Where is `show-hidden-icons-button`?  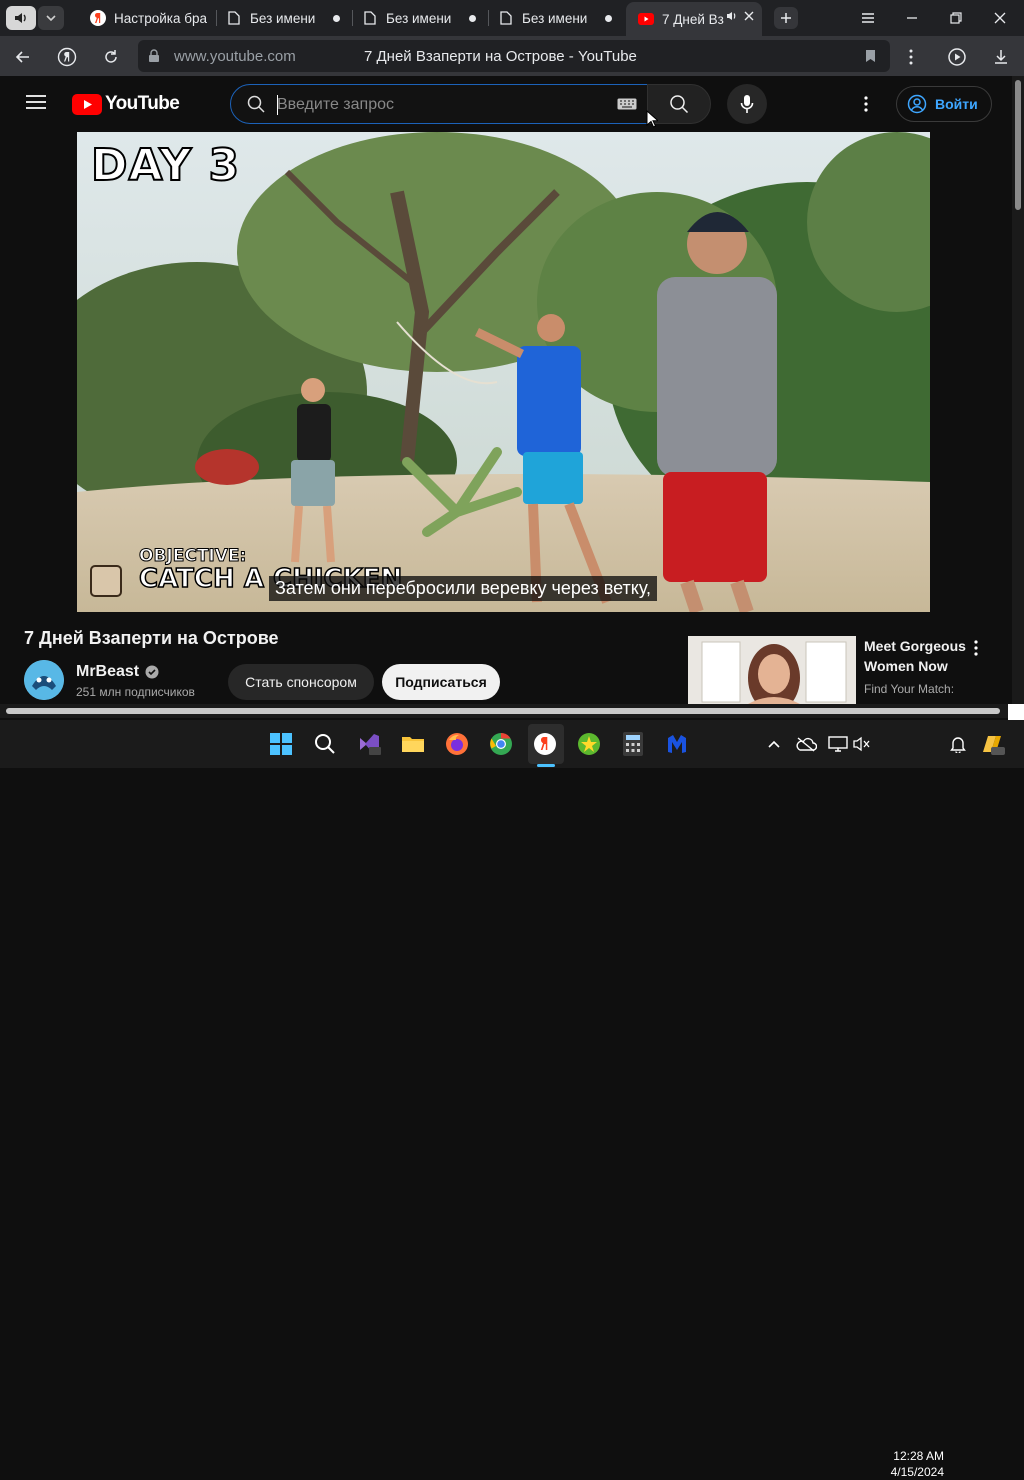 show-hidden-icons-button is located at coordinates (774, 744).